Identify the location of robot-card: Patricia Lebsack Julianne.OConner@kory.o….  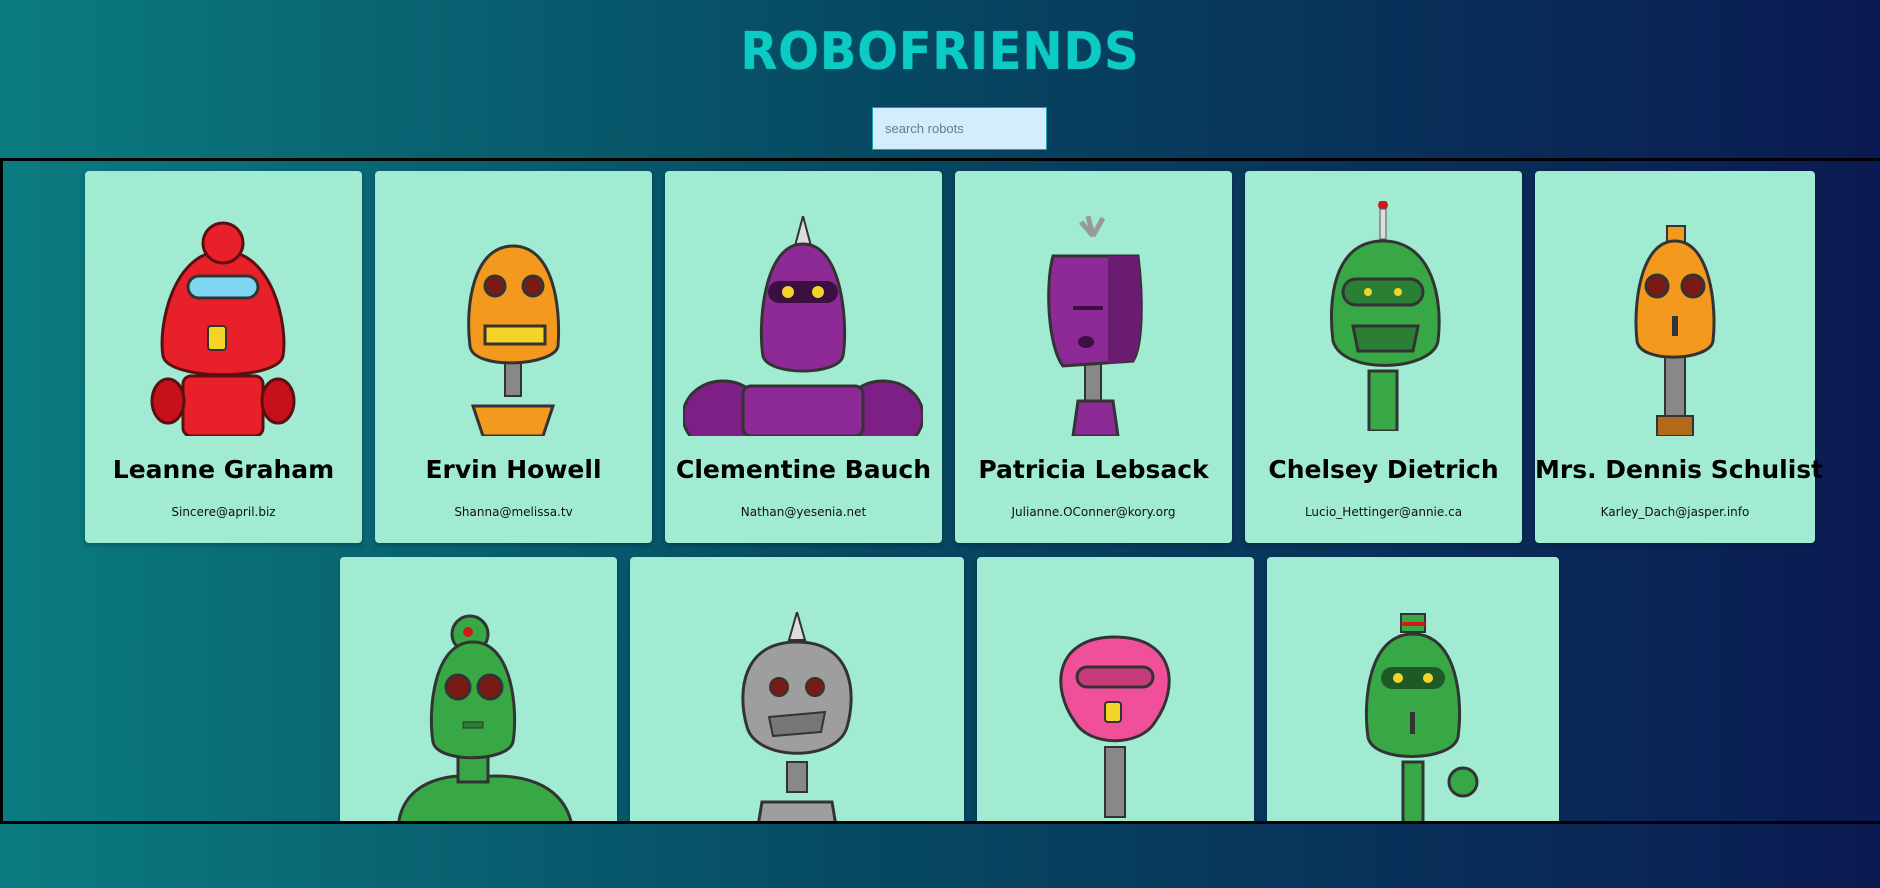
(1093, 357).